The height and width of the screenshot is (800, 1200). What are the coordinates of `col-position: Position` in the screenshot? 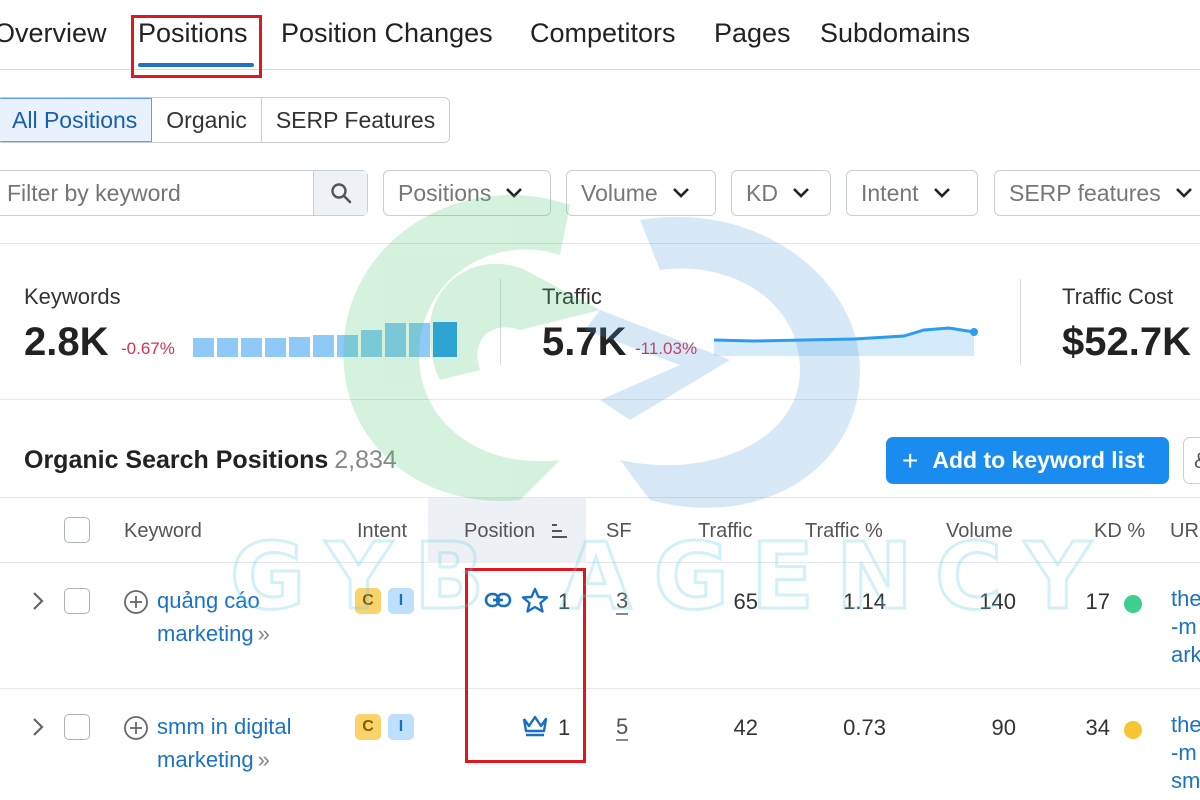 It's located at (499, 531).